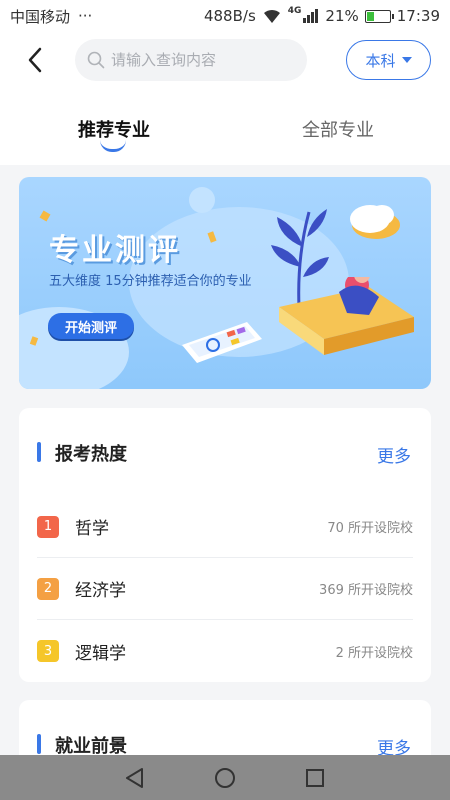 The width and height of the screenshot is (450, 800). Describe the element at coordinates (40, 16) in the screenshot. I see `carrier-label: 中国移动` at that location.